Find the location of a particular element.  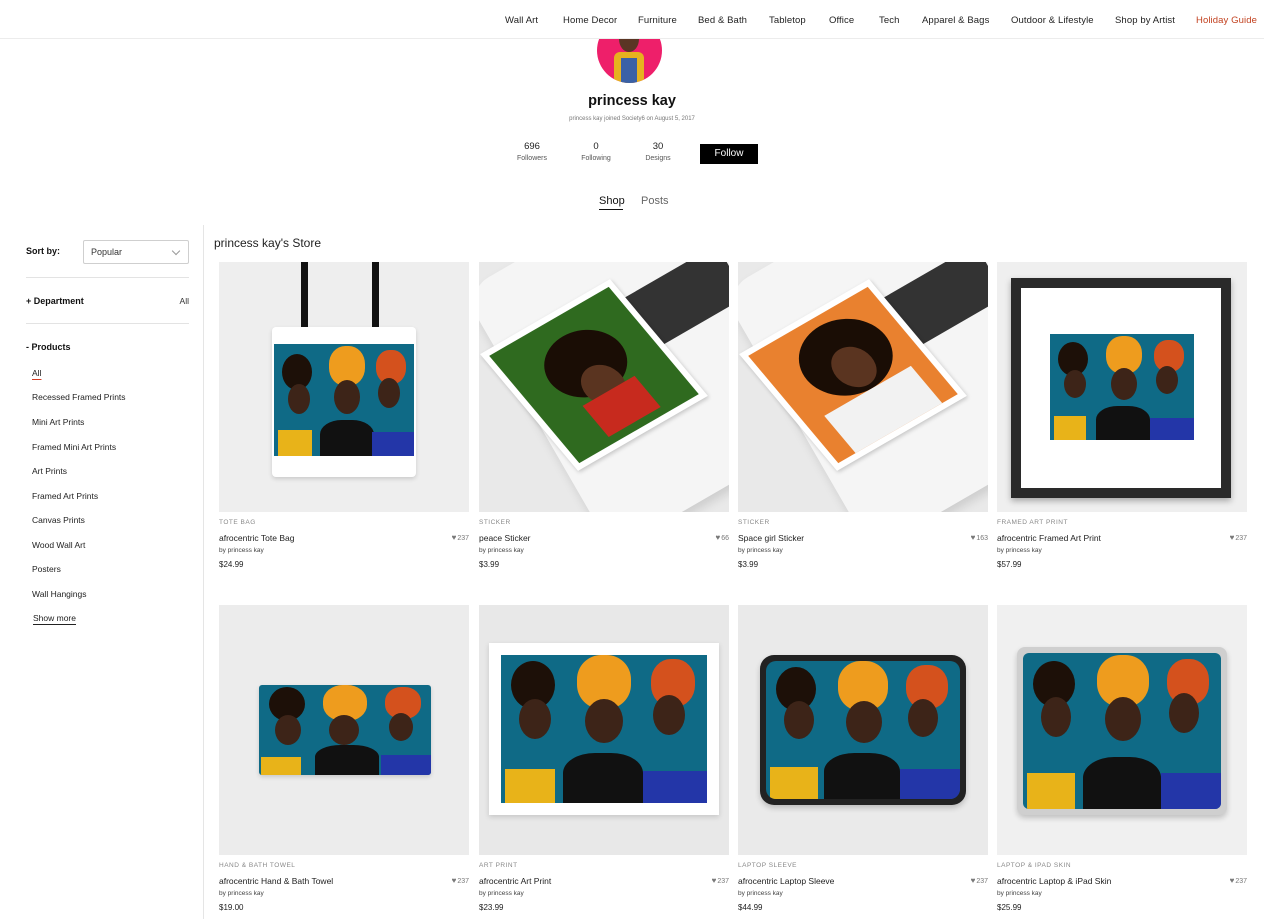

product-type: FRAMED ART PRINT is located at coordinates (1032, 522).